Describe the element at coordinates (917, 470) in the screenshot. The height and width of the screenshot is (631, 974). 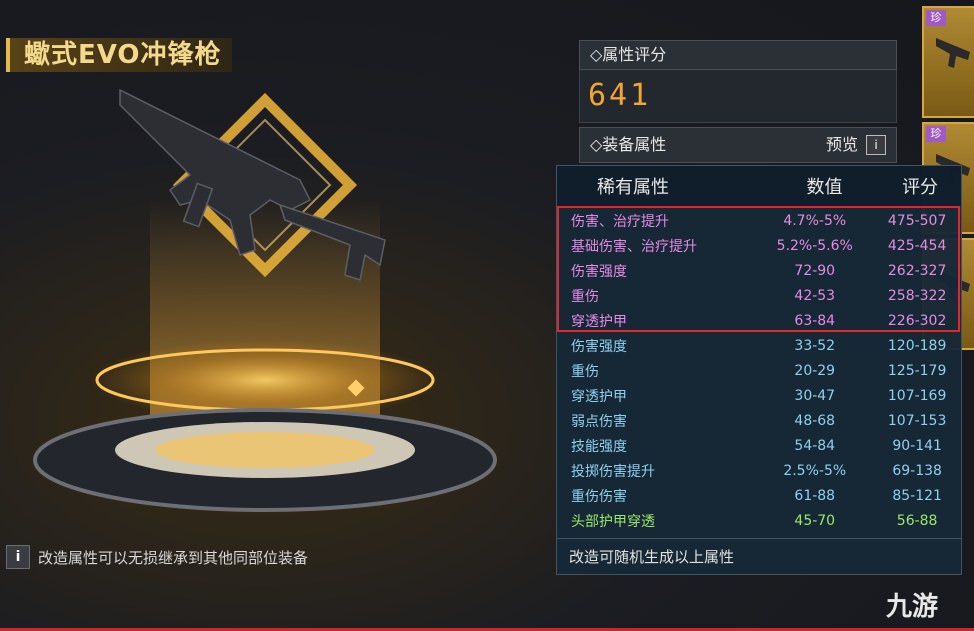
I see `attribute-score: 69-138` at that location.